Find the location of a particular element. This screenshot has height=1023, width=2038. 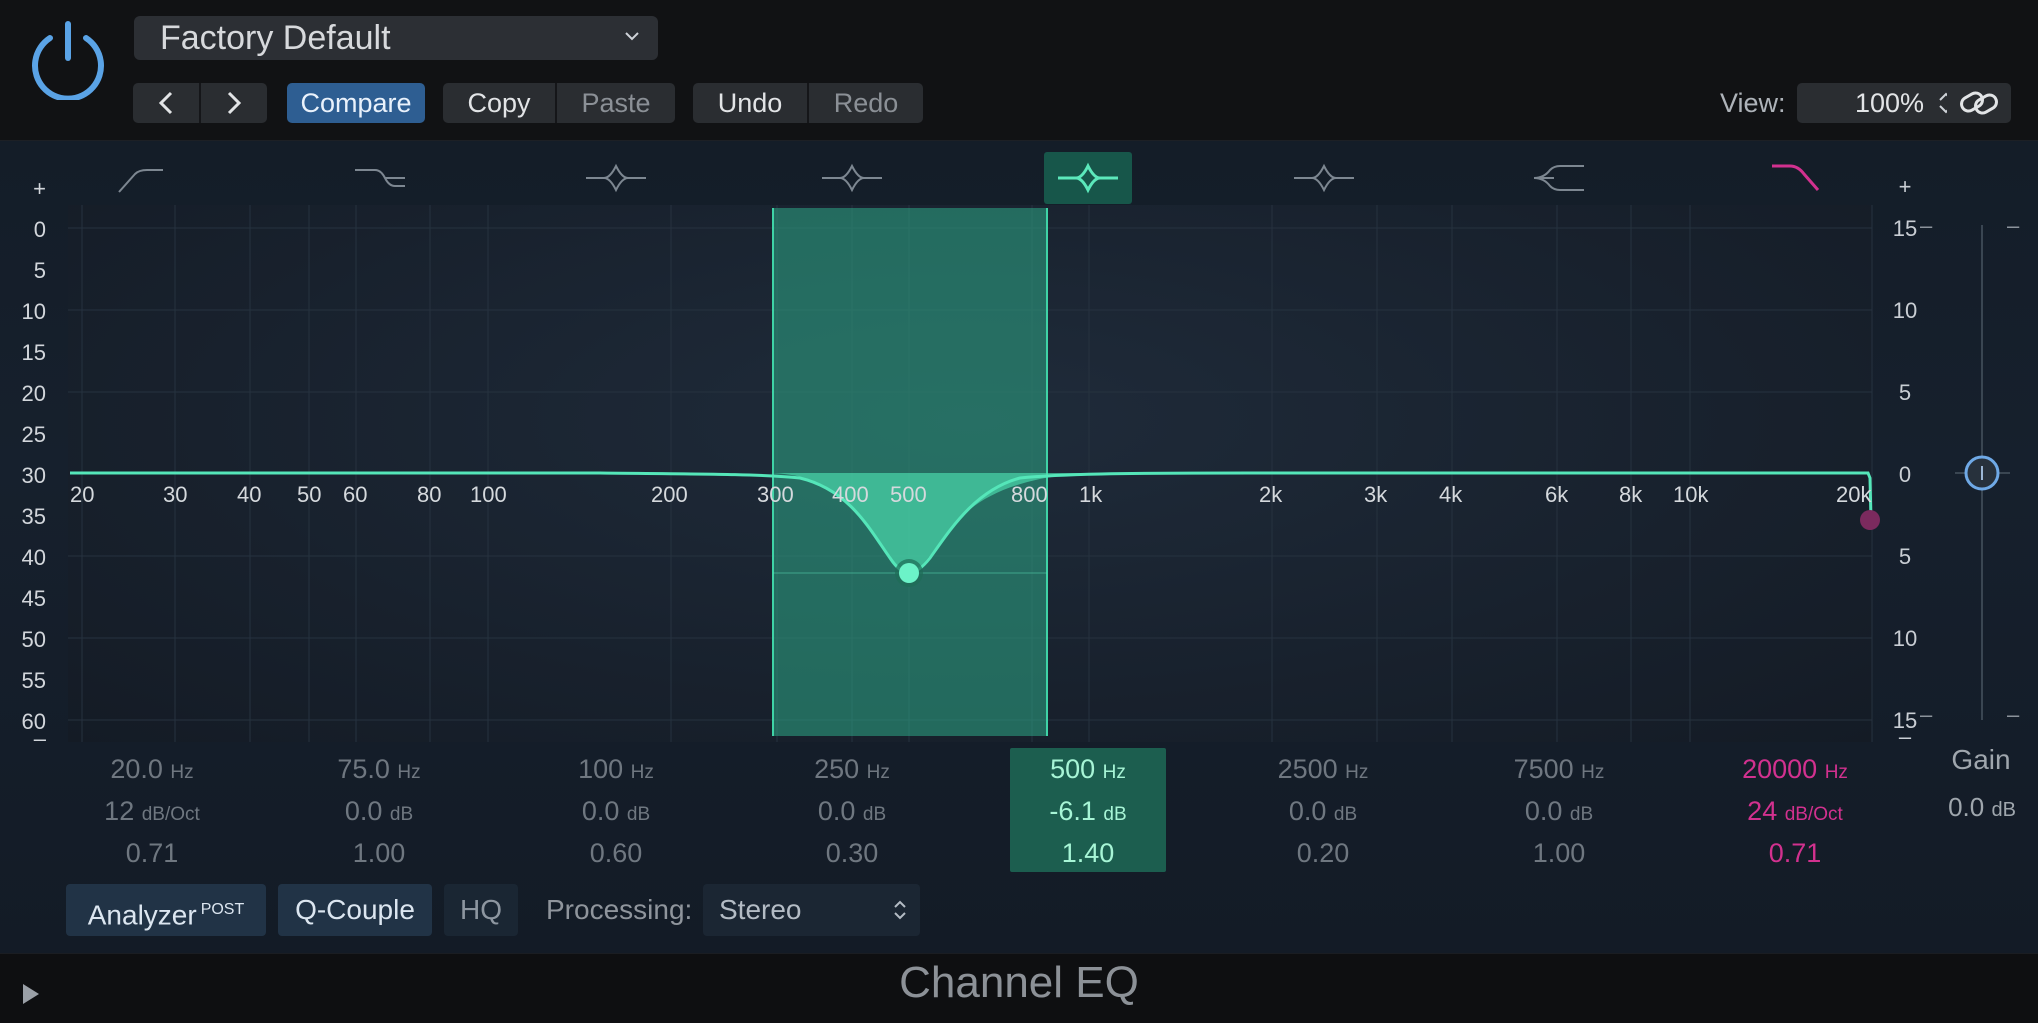

band-freq-value: 2500 is located at coordinates (1307, 769).